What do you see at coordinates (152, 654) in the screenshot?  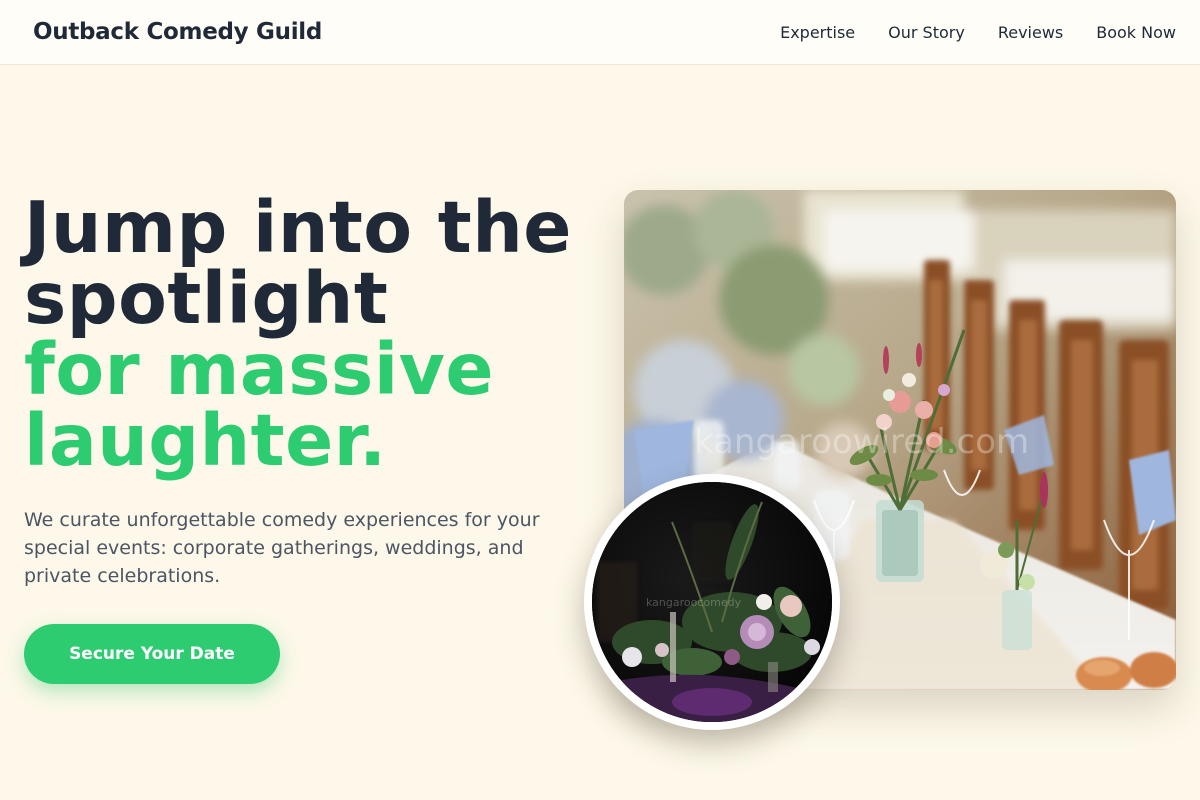 I see `secure-date-button: Secure Your Date` at bounding box center [152, 654].